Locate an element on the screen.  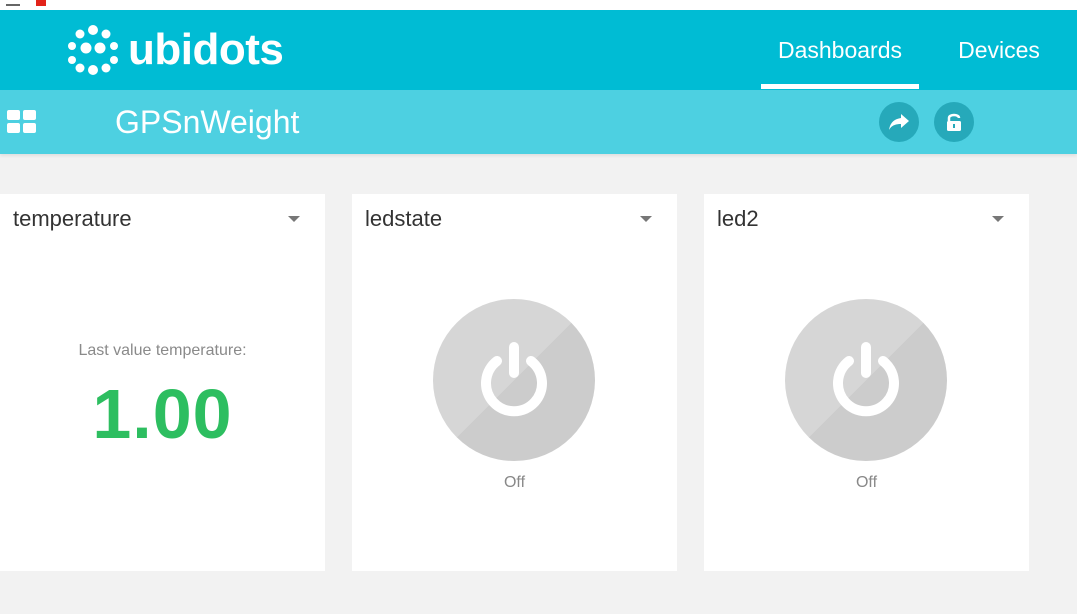
brand-logo: ubidots is located at coordinates (175, 50).